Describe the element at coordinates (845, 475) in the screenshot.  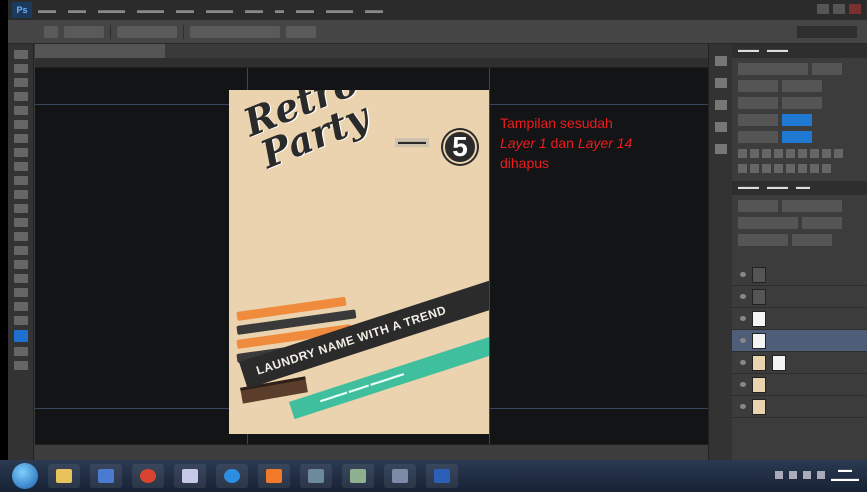
I see `clock: ▬▬ ▬▬▬▬` at that location.